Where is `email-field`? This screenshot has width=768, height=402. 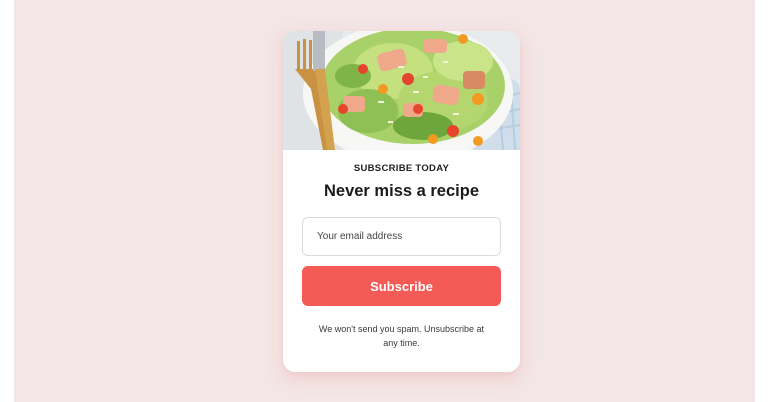
email-field is located at coordinates (401, 236).